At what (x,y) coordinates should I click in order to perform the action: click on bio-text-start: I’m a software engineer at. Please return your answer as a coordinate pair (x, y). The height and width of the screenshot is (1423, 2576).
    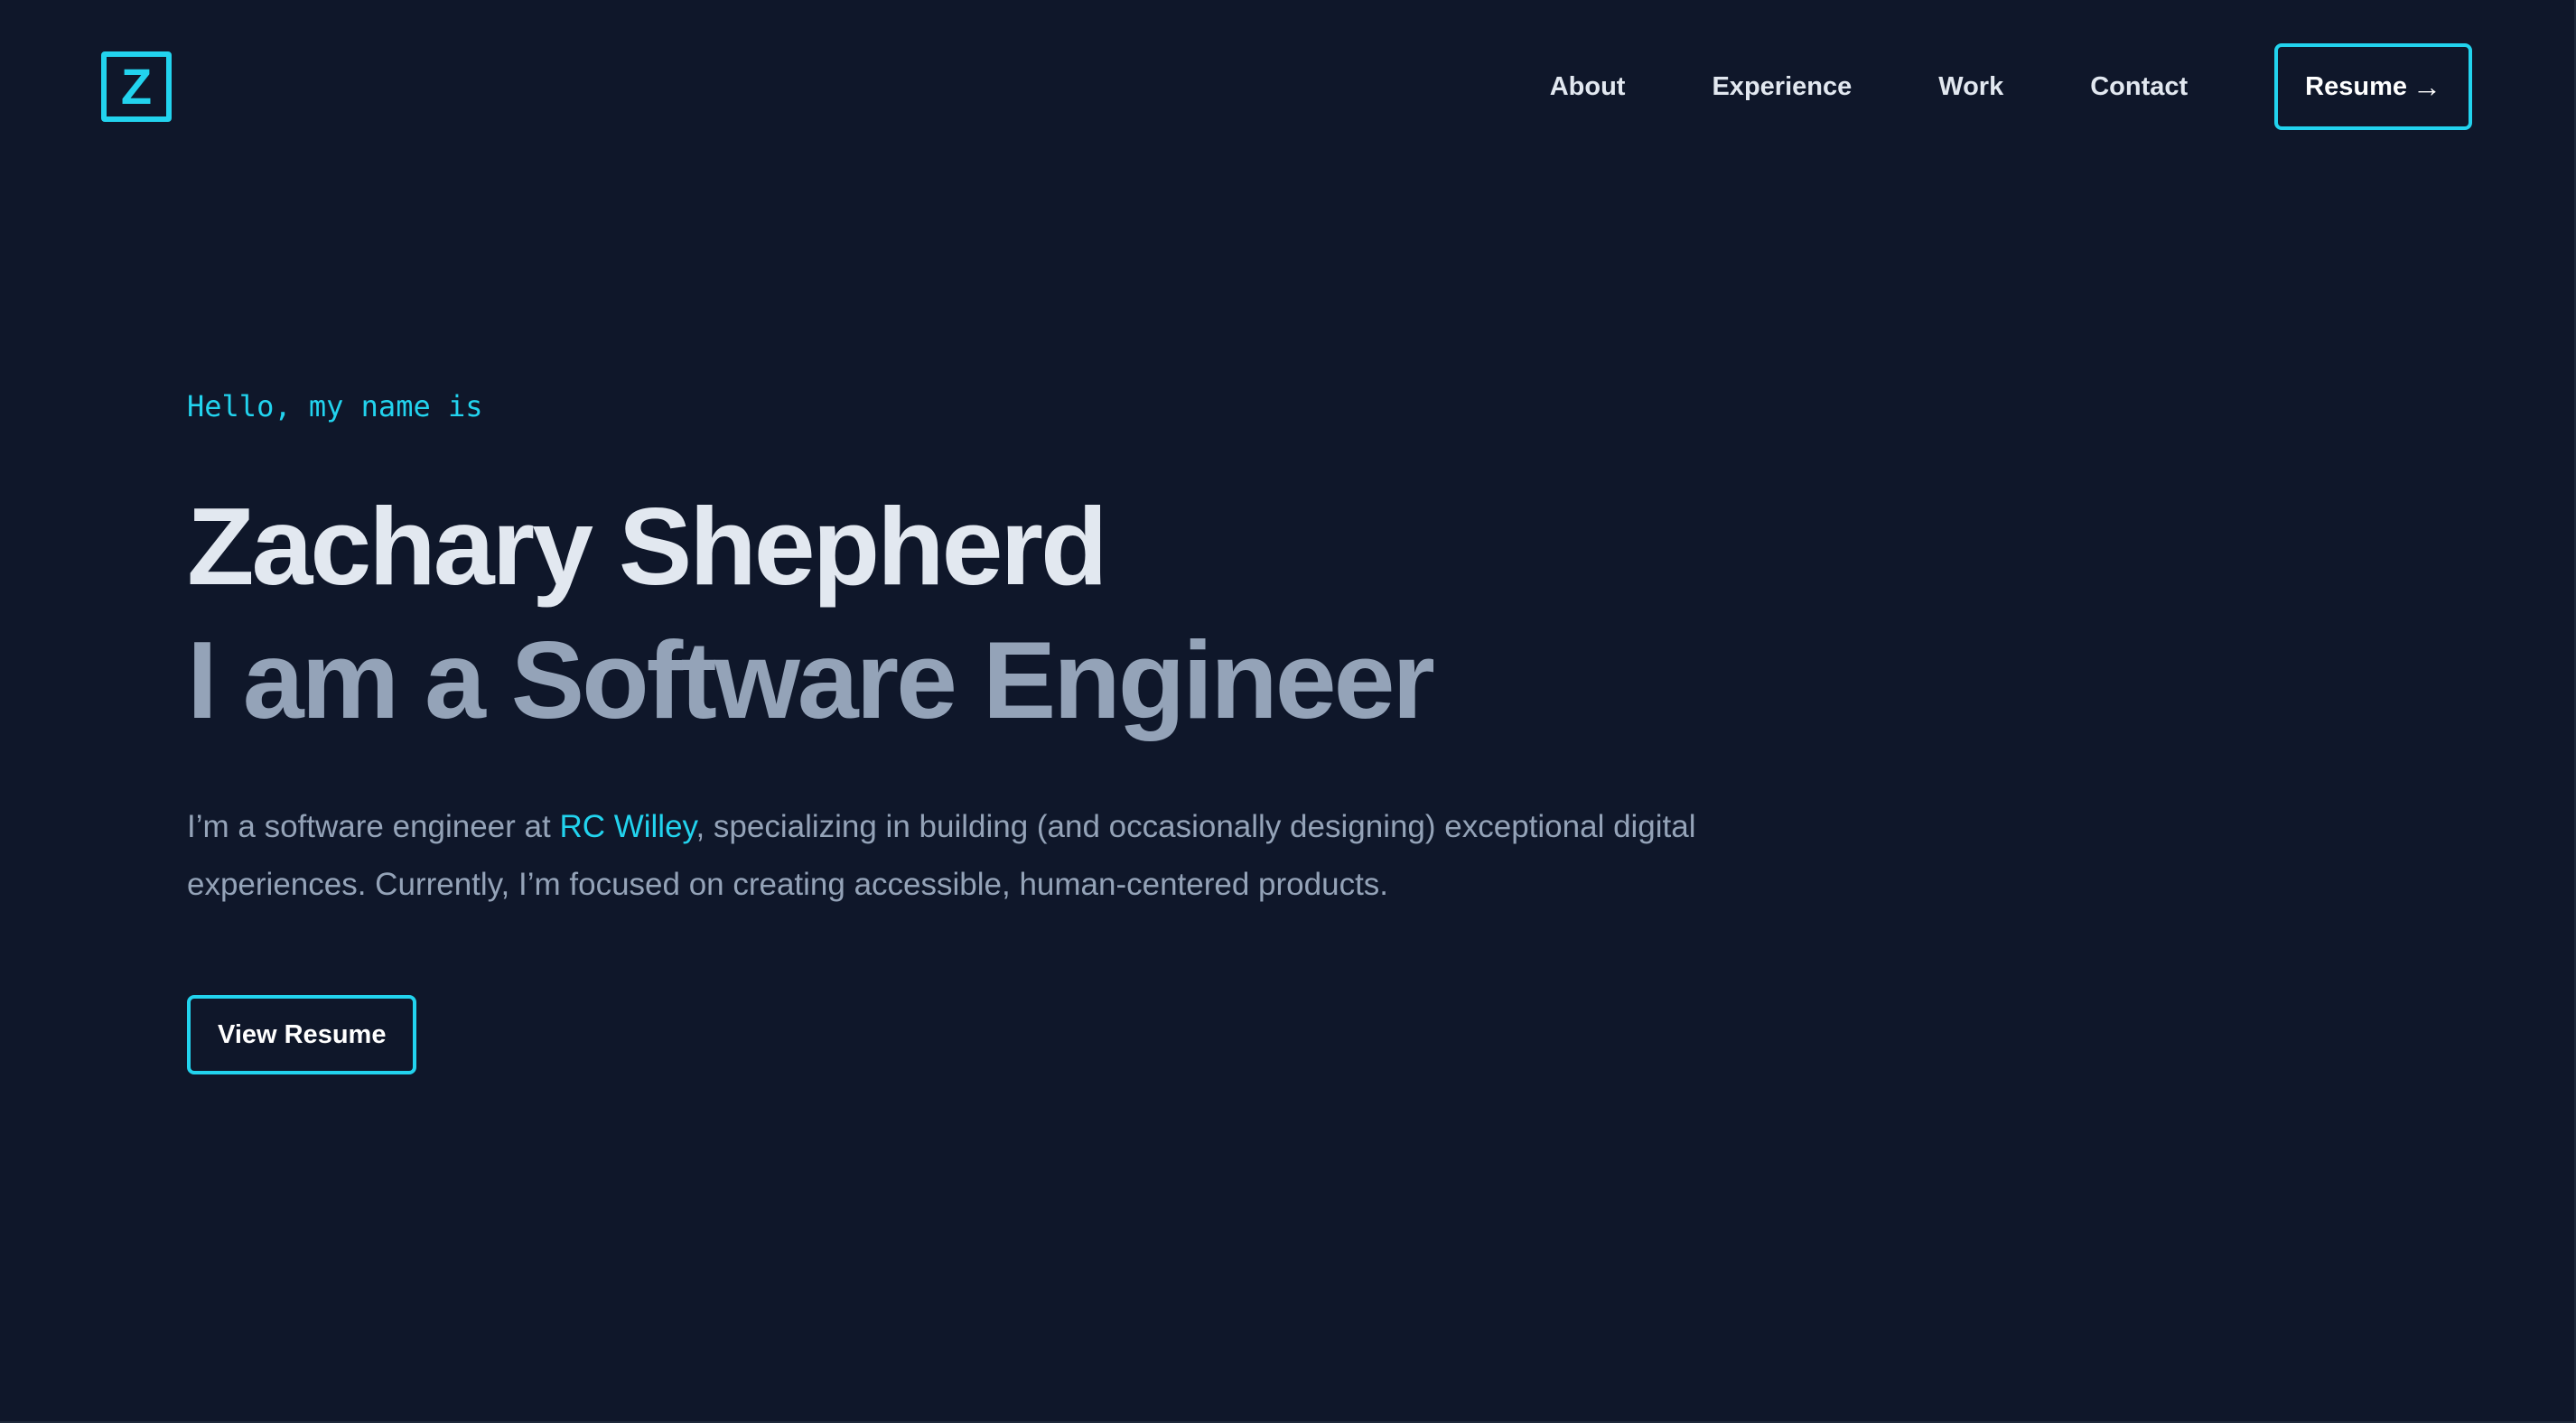
    Looking at the image, I should click on (373, 826).